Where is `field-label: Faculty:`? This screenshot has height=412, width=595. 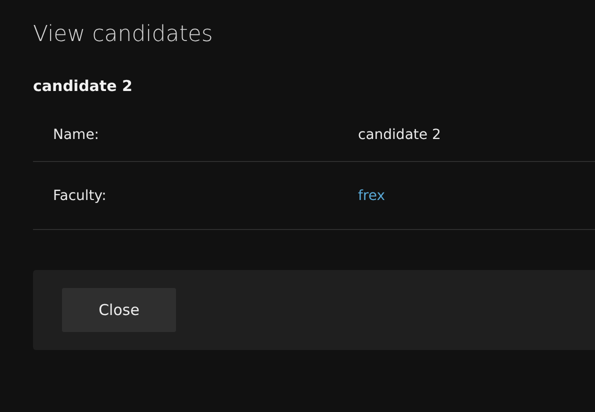 field-label: Faculty: is located at coordinates (79, 196).